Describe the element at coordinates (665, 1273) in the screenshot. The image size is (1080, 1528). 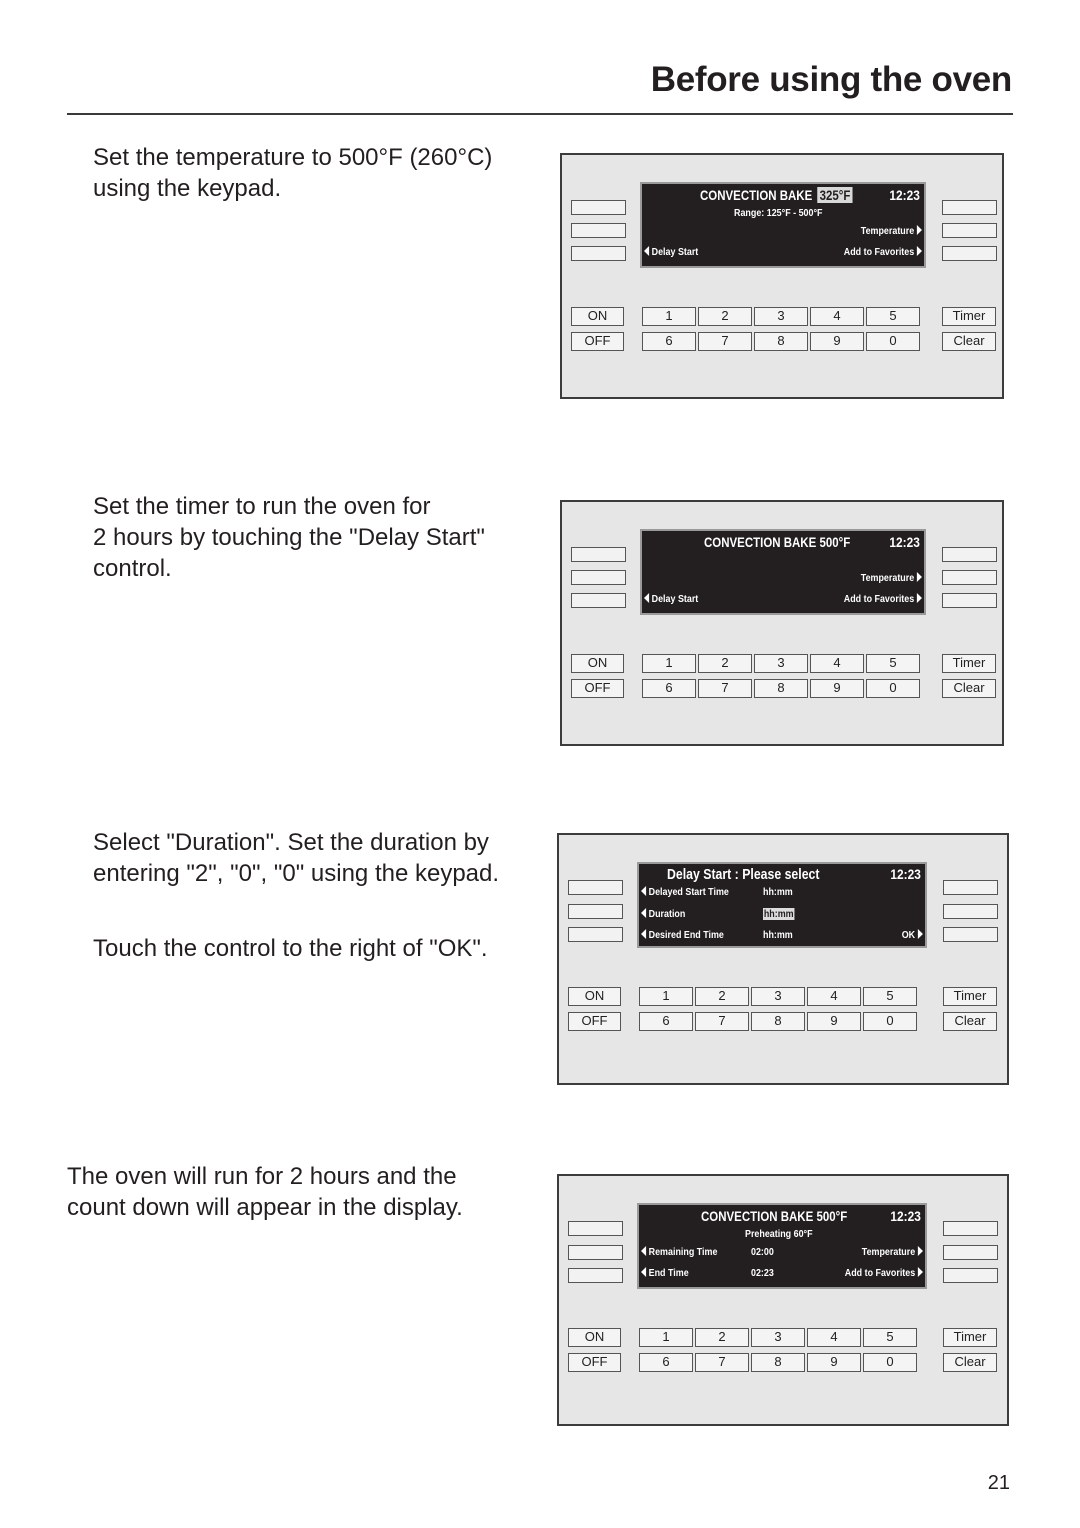
I see `end-time-option: End Time` at that location.